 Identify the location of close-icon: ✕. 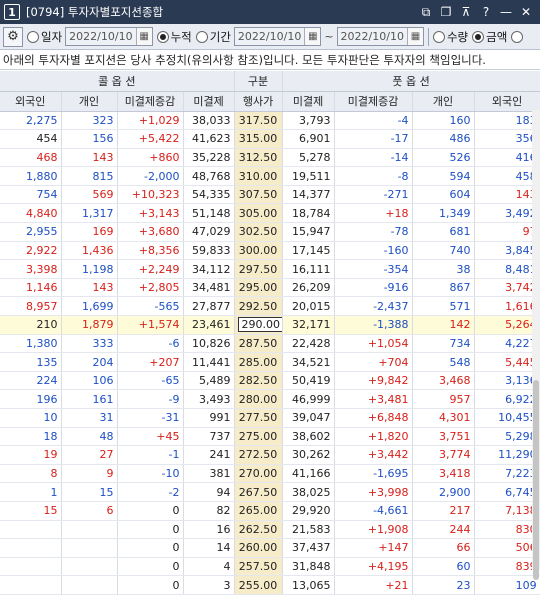
(526, 12).